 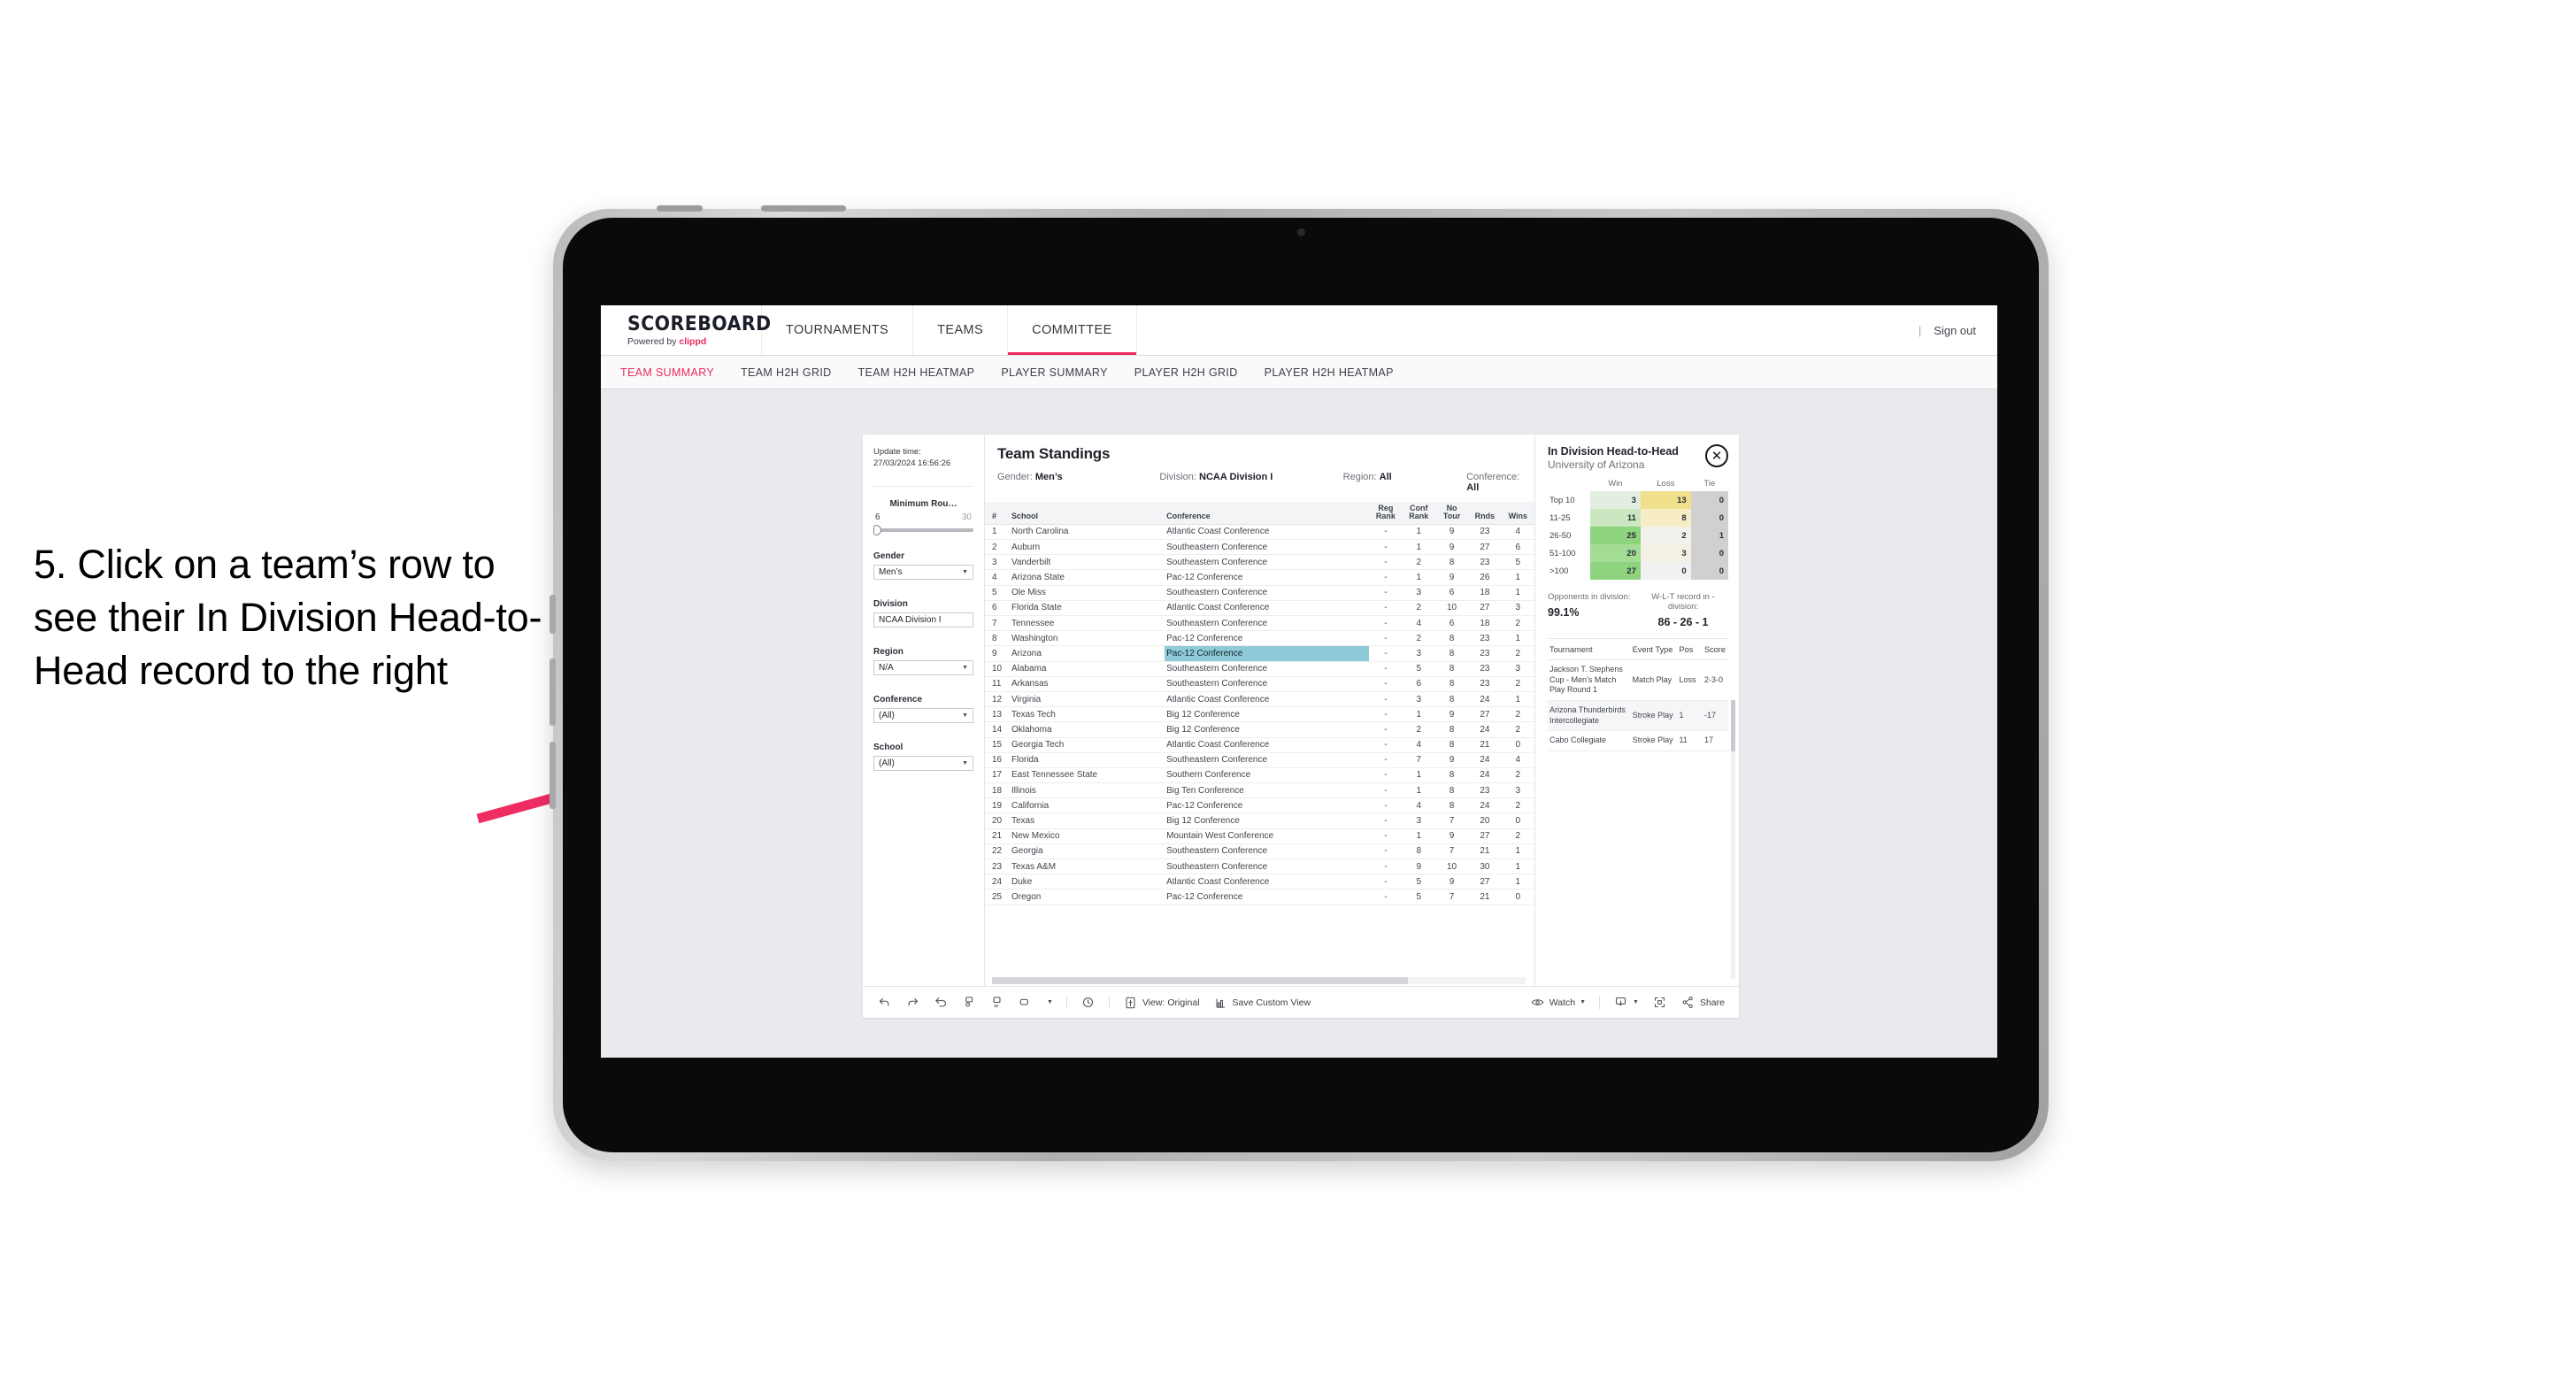 I want to click on tour-col-score: Score, so click(x=1715, y=650).